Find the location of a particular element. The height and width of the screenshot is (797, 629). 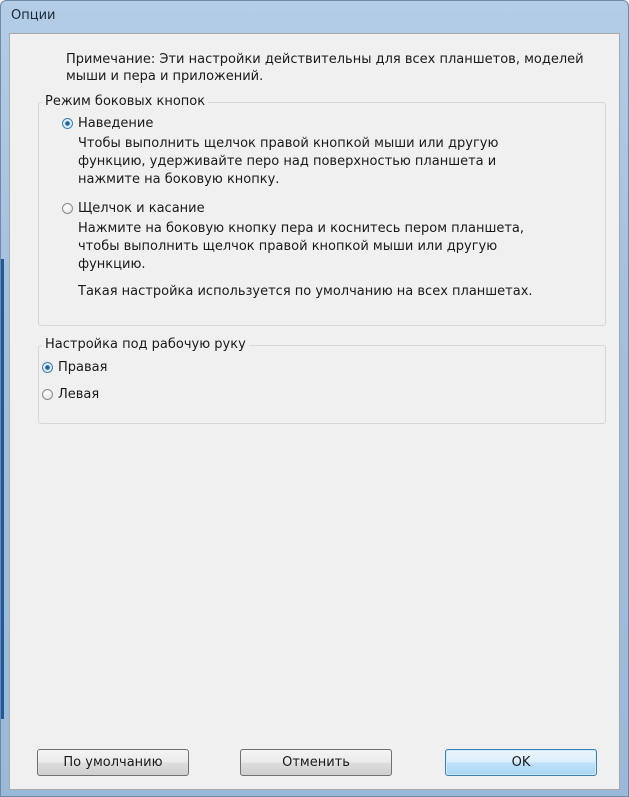

radio-click-and-tap-label: Щелчок и касание is located at coordinates (141, 208).